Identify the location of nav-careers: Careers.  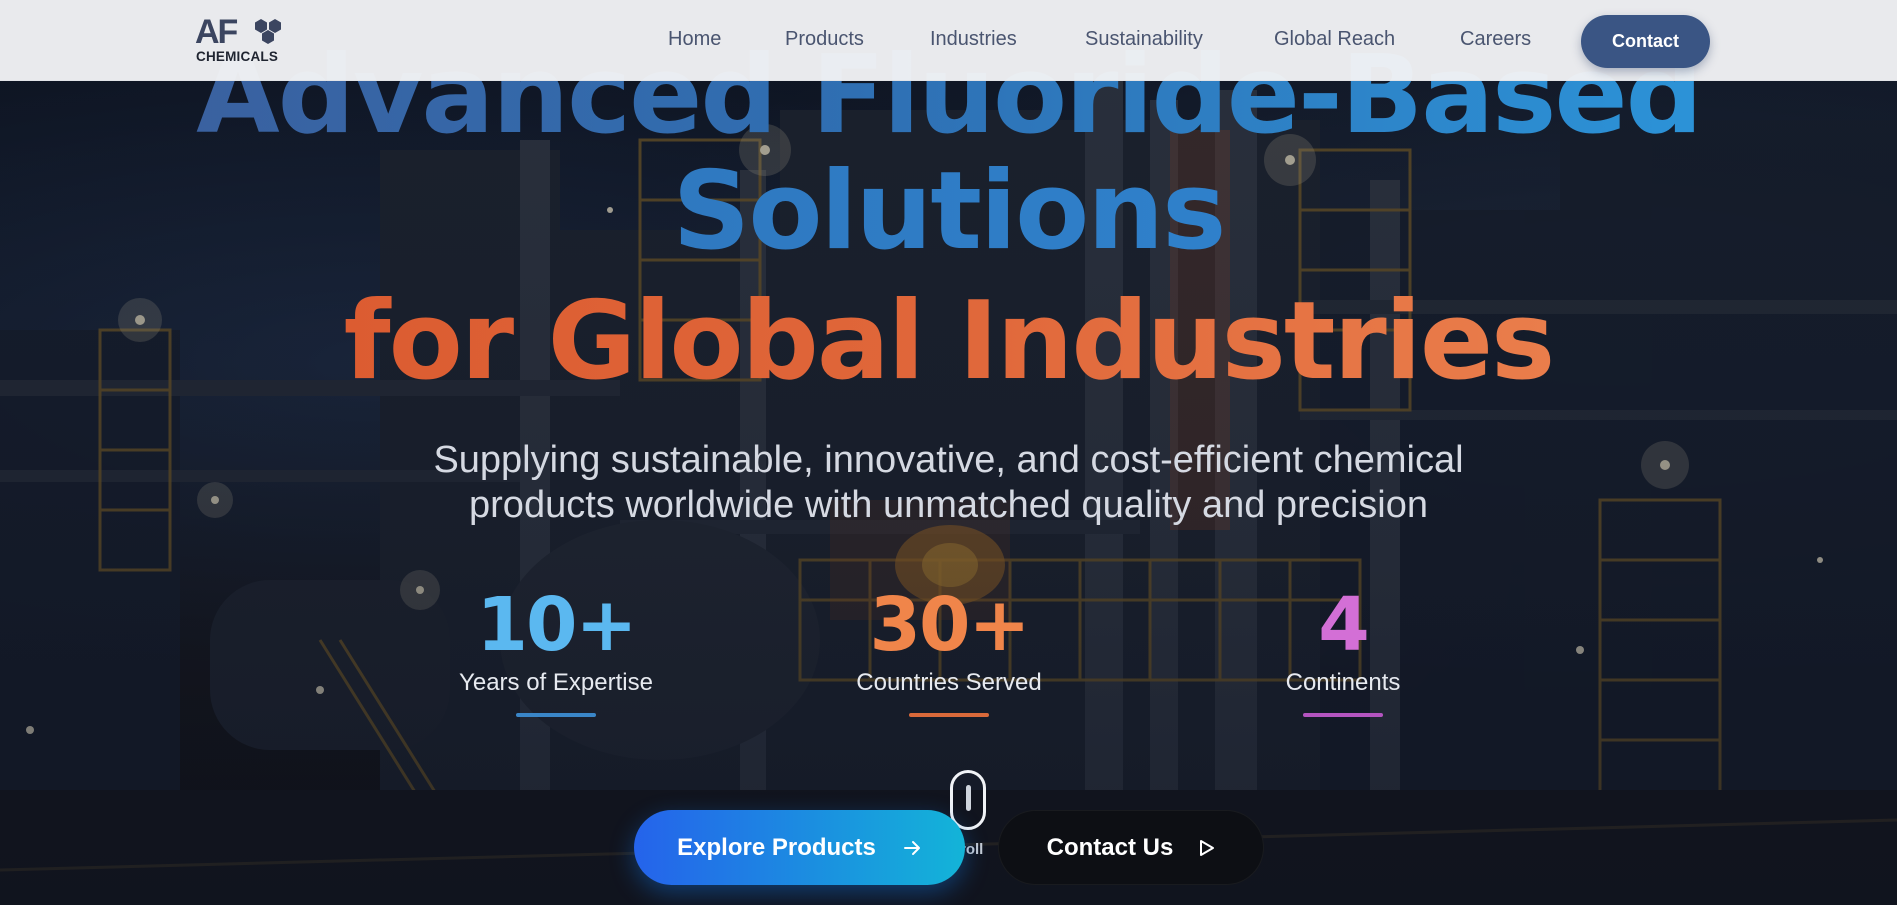
(1495, 39).